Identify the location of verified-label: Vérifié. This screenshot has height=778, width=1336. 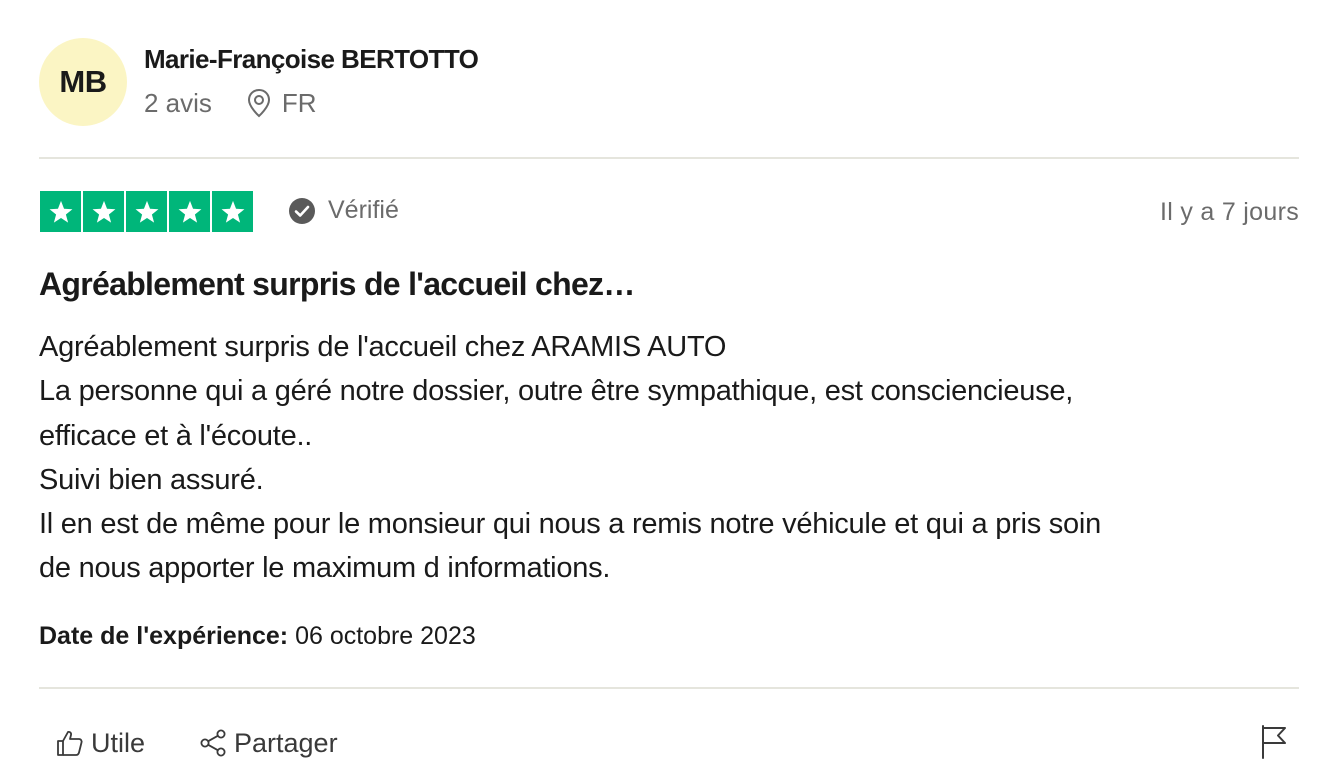
(363, 210).